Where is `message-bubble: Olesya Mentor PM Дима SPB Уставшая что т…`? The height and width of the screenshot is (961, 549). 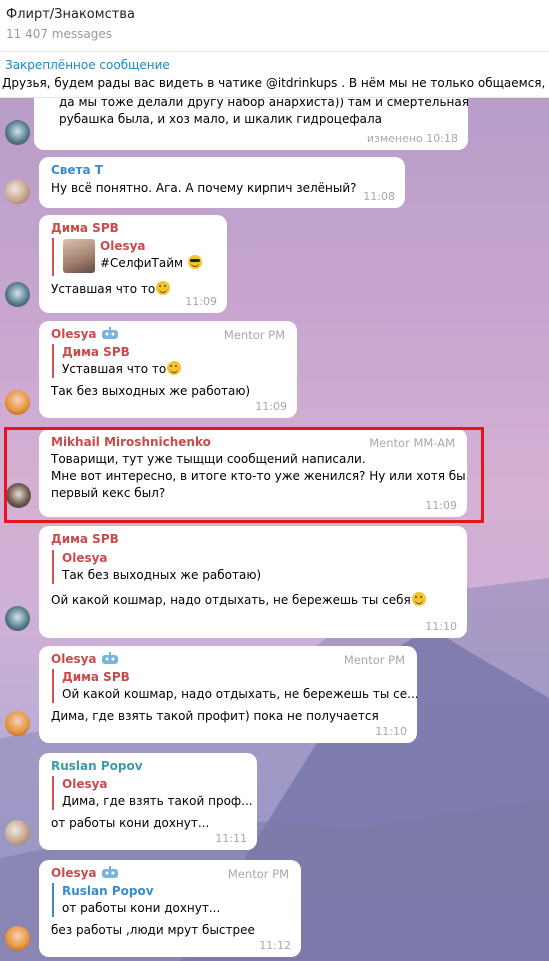
message-bubble: Olesya Mentor PM Дима SPB Уставшая что т… is located at coordinates (168, 369).